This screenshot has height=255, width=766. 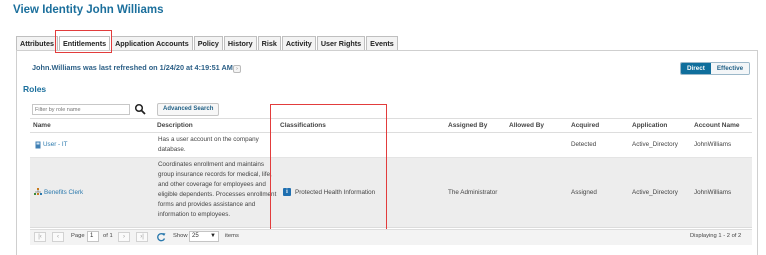 What do you see at coordinates (42, 125) in the screenshot?
I see `column-header-name: Name` at bounding box center [42, 125].